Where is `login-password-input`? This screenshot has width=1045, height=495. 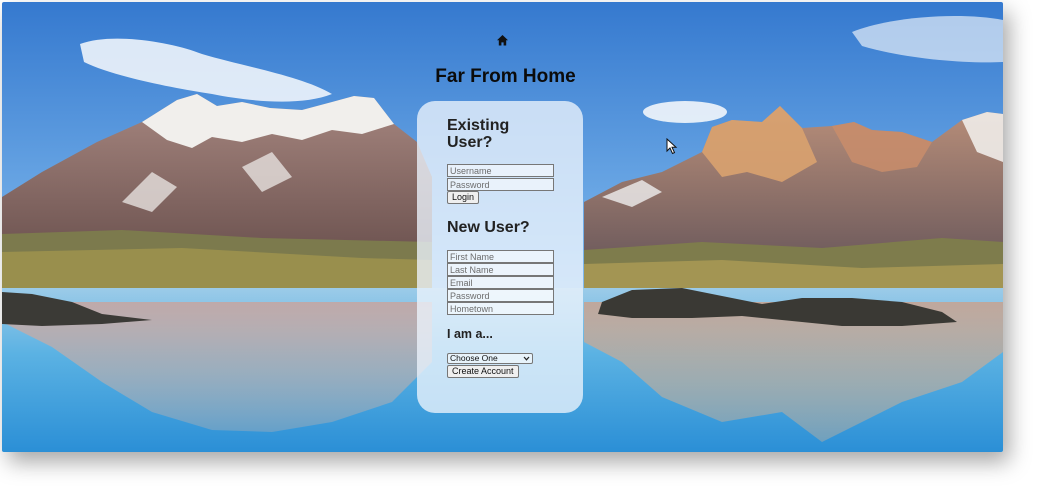 login-password-input is located at coordinates (500, 184).